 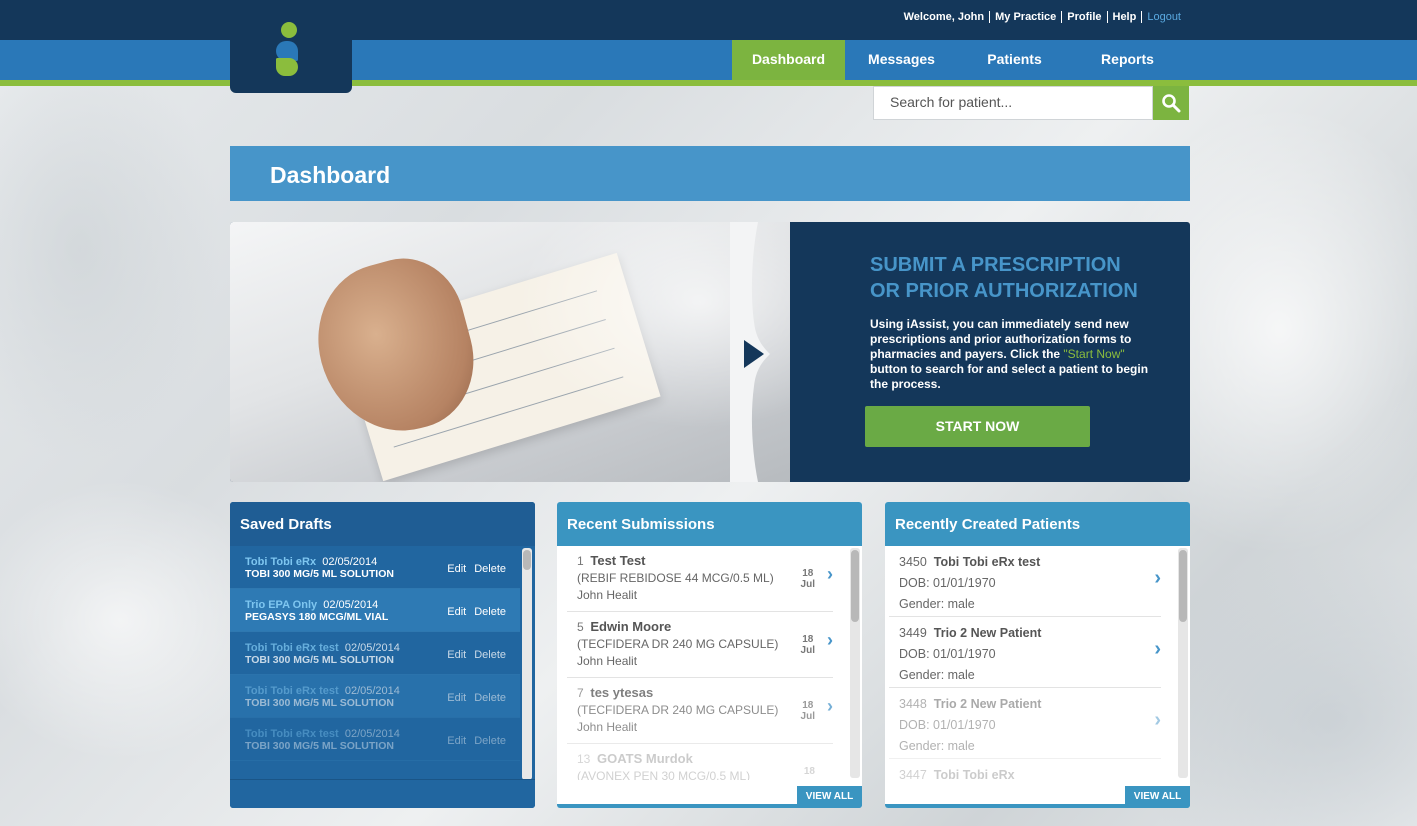 I want to click on nav-tab-patients: Patients, so click(x=1014, y=60).